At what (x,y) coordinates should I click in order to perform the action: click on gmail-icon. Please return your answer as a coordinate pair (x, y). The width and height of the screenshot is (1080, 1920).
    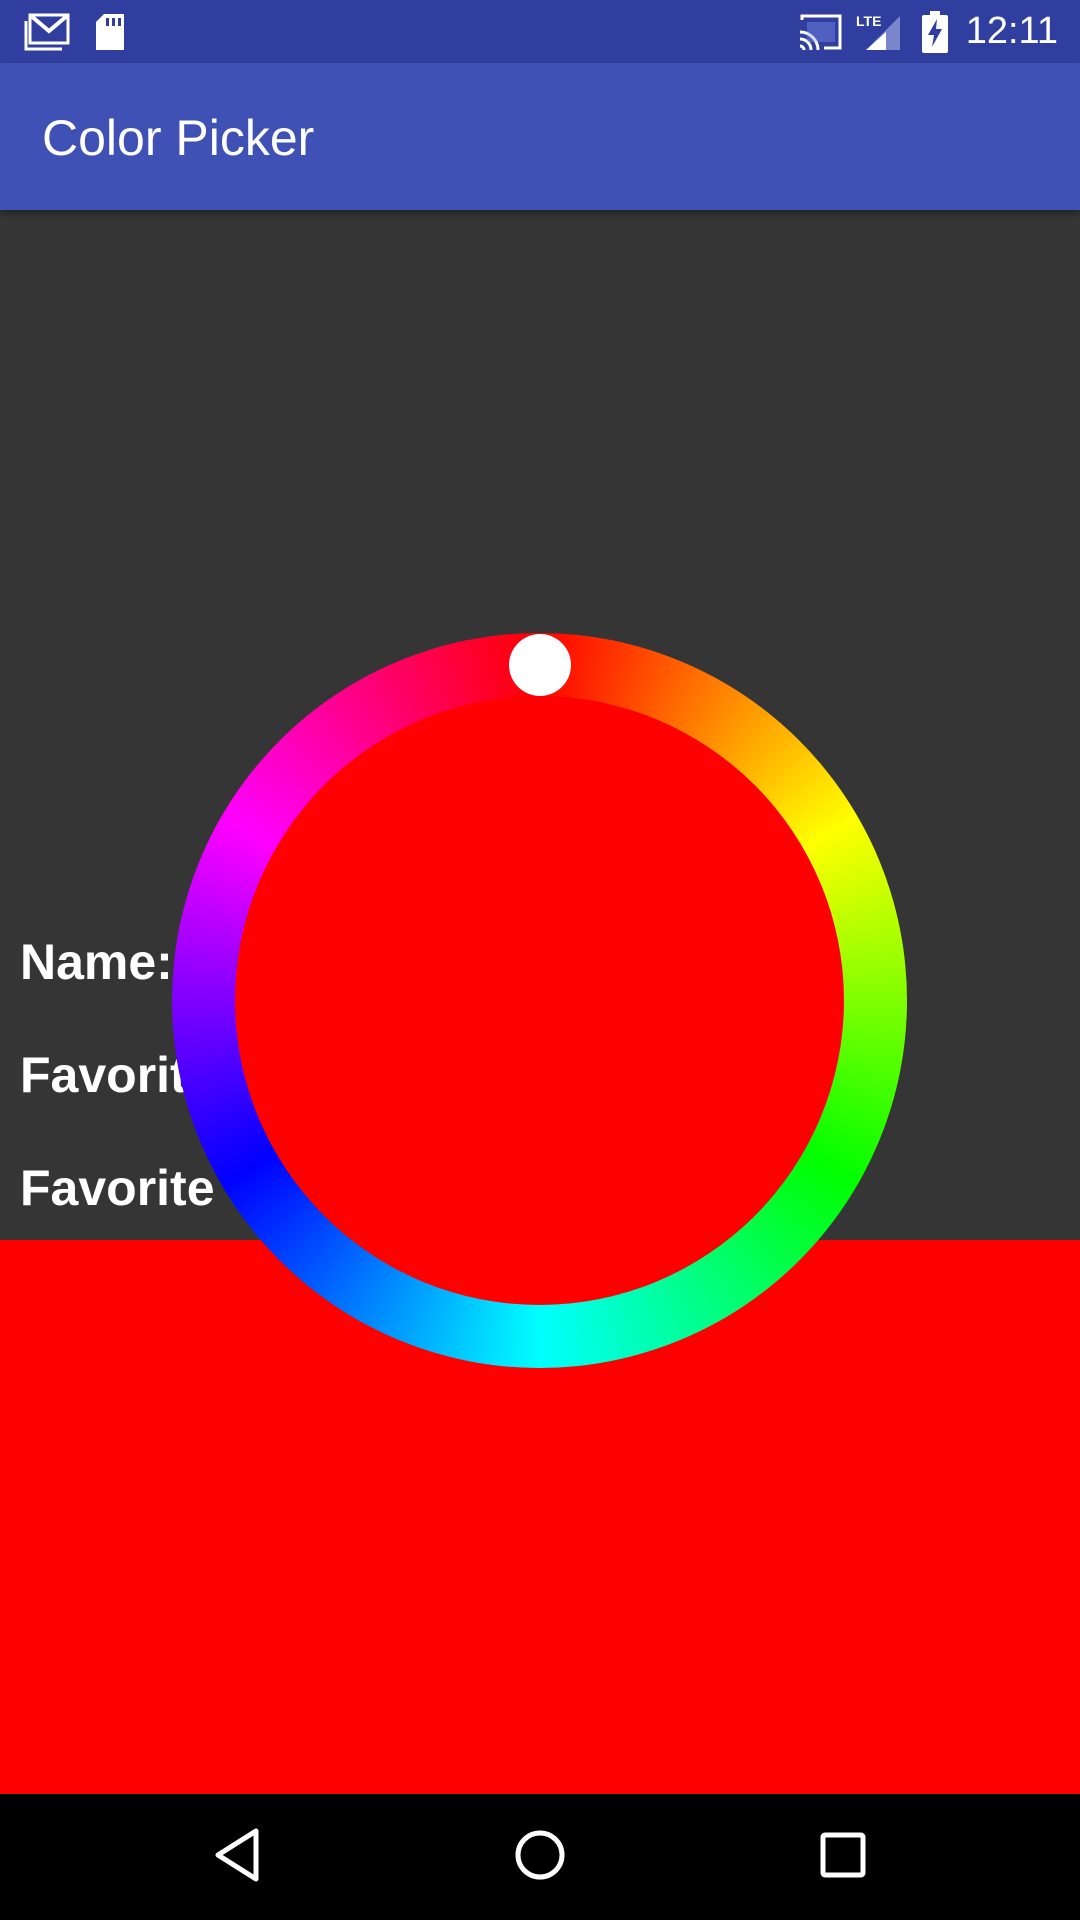
    Looking at the image, I should click on (47, 31).